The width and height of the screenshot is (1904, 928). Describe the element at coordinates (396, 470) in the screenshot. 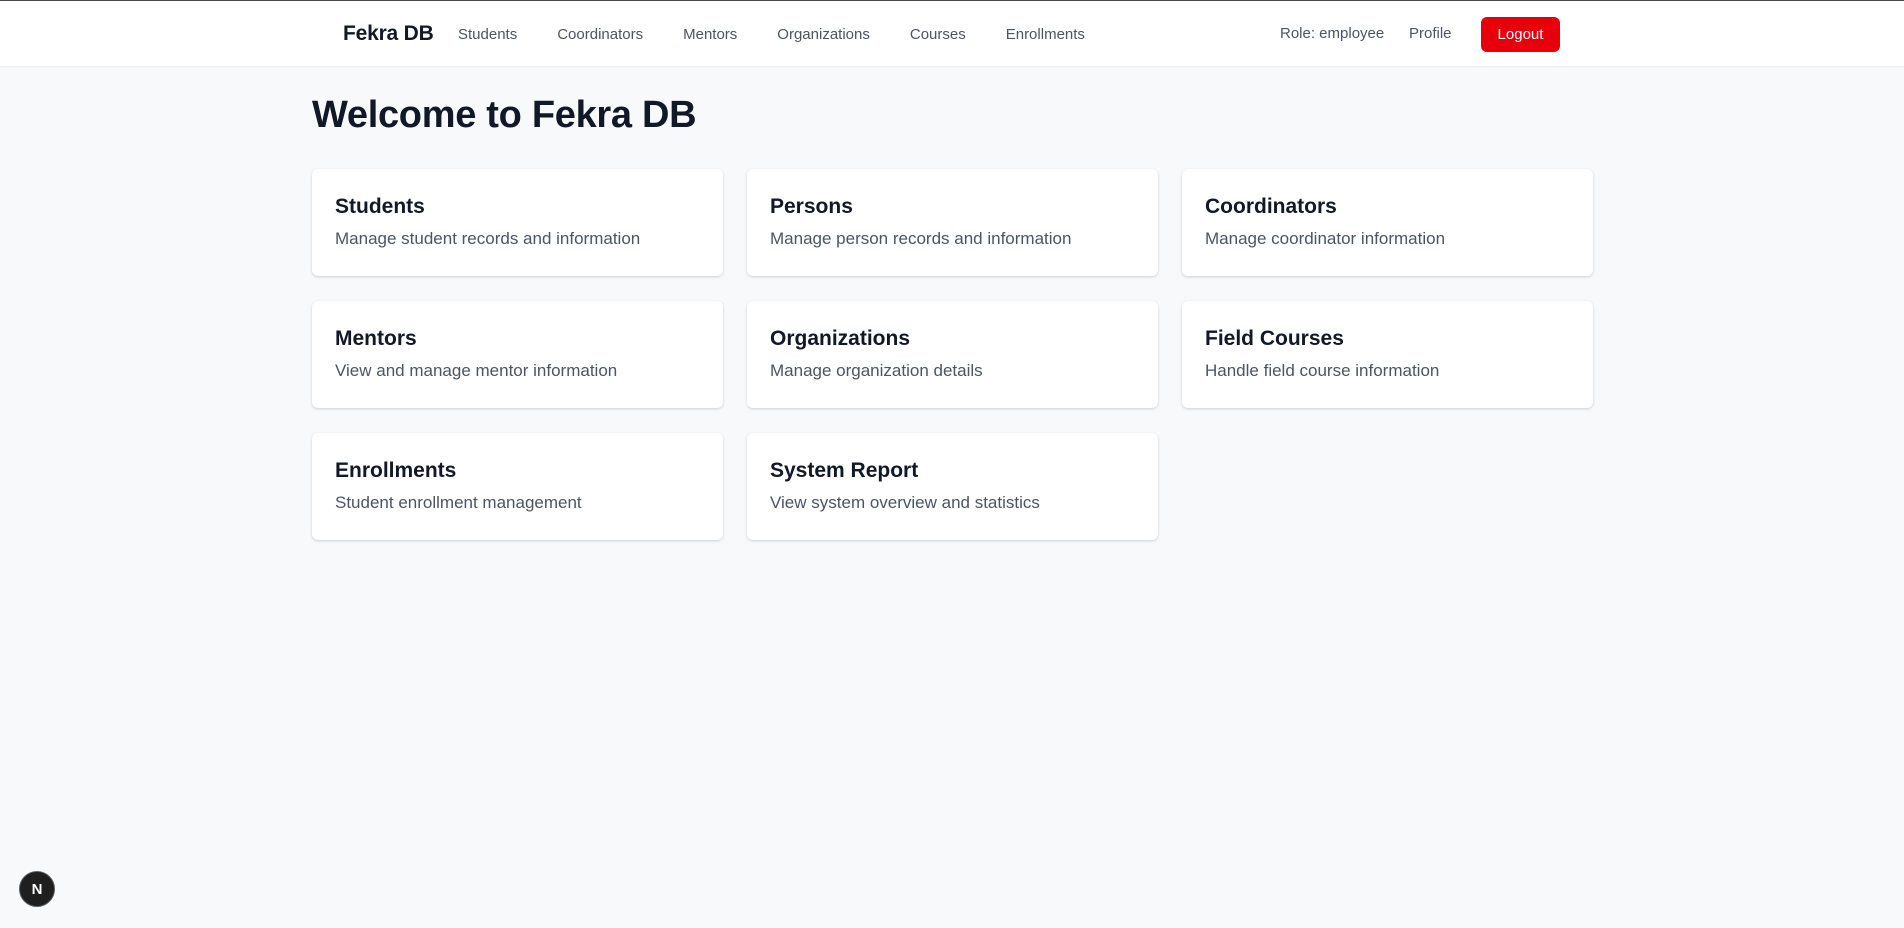

I see `card-title: Enrollments` at that location.